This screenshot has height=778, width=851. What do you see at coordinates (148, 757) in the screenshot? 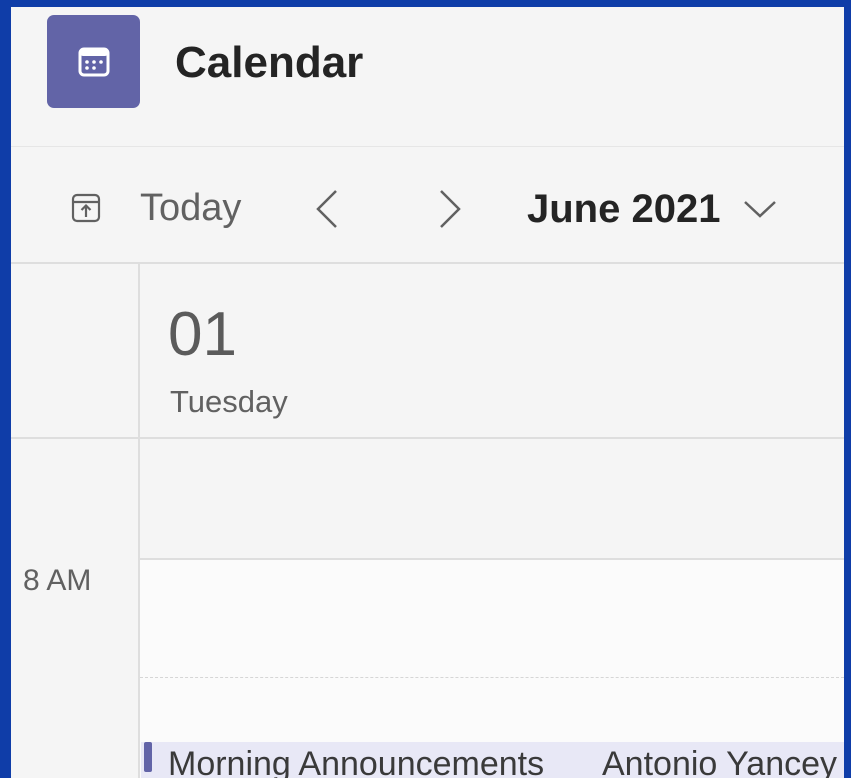
I see `event-color-bar` at bounding box center [148, 757].